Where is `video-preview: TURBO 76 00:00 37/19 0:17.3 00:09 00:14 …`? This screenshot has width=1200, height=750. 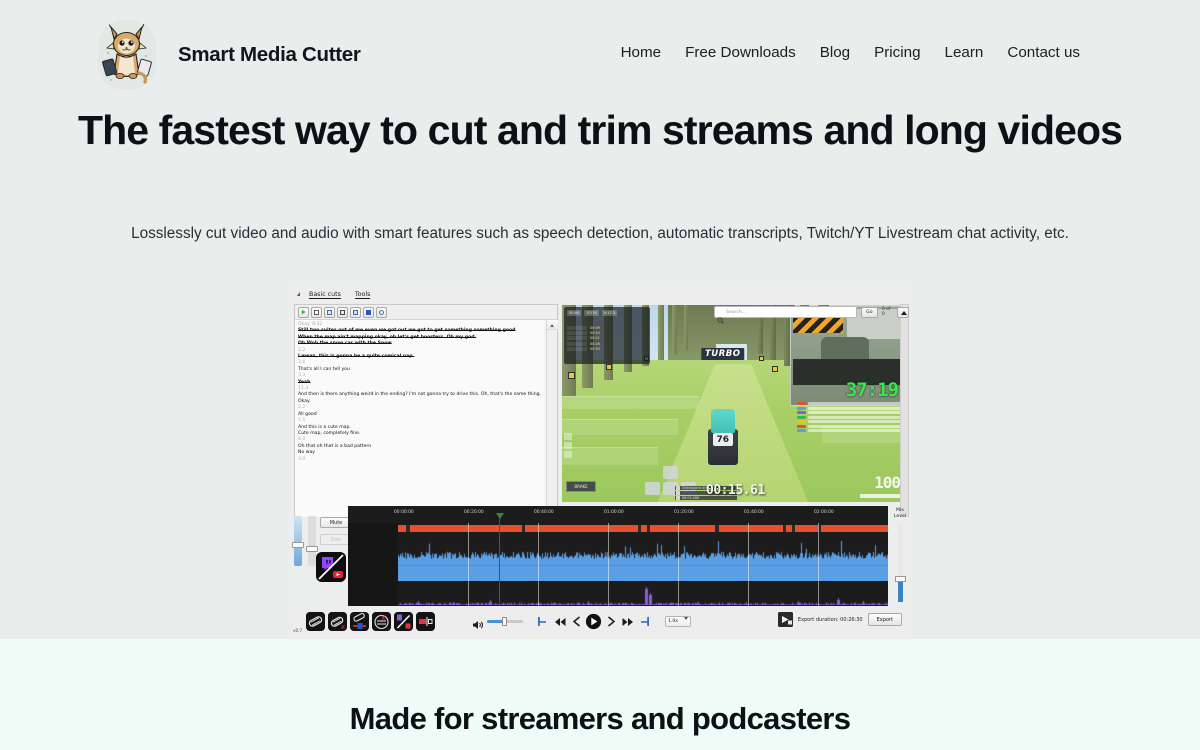
video-preview: TURBO 76 00:00 37/19 0:17.3 00:09 00:14 … is located at coordinates (733, 403).